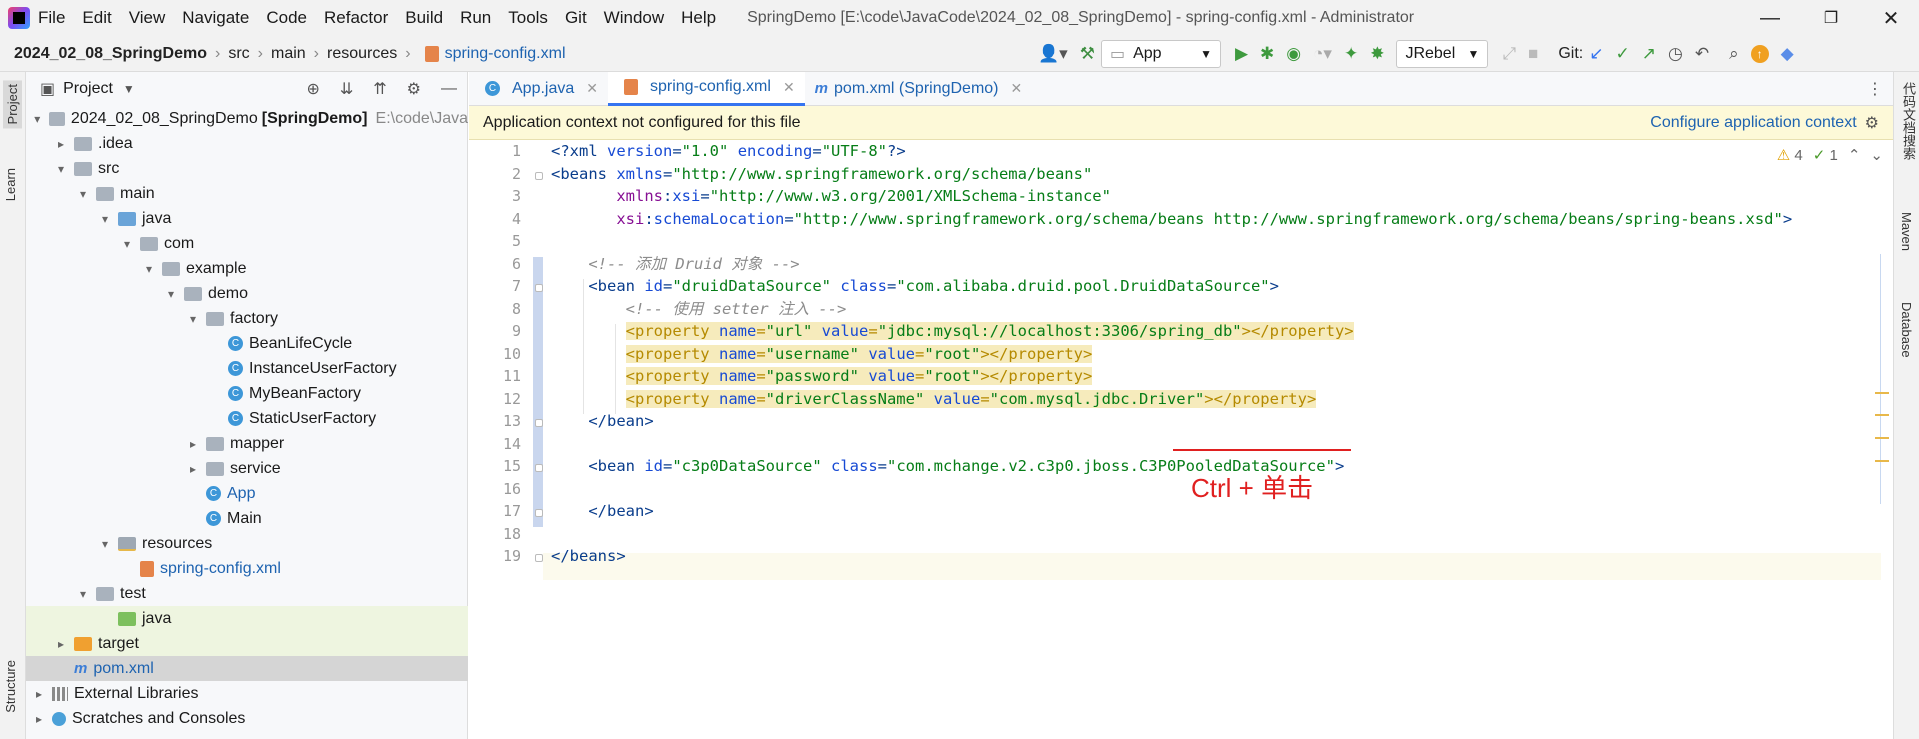  Describe the element at coordinates (12, 104) in the screenshot. I see `project-tool-button: Project` at that location.